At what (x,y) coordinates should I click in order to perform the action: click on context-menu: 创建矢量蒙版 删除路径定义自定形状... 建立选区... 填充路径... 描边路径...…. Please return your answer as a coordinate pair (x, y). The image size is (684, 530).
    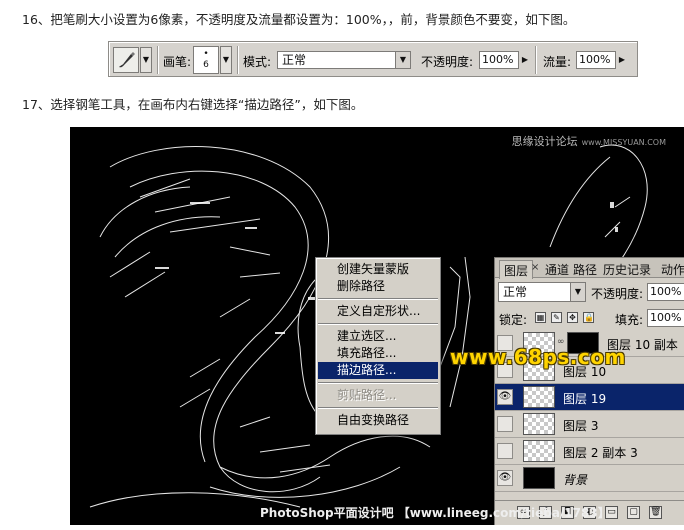
    Looking at the image, I should click on (378, 346).